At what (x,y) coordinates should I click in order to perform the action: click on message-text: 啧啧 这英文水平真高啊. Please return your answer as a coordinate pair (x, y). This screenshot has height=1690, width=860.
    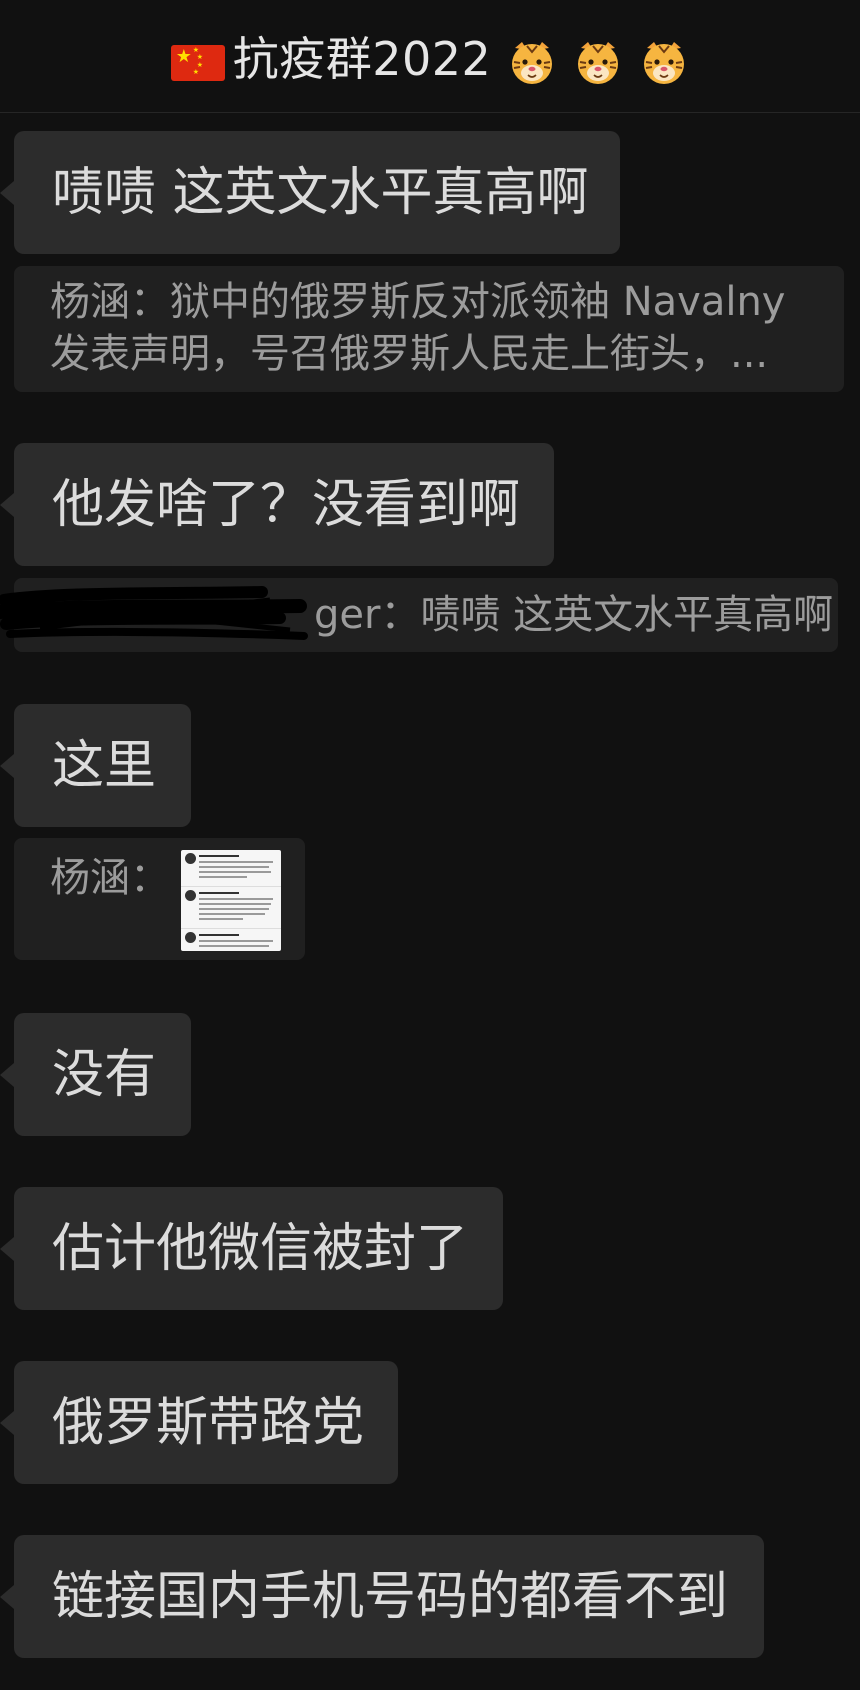
    Looking at the image, I should click on (320, 192).